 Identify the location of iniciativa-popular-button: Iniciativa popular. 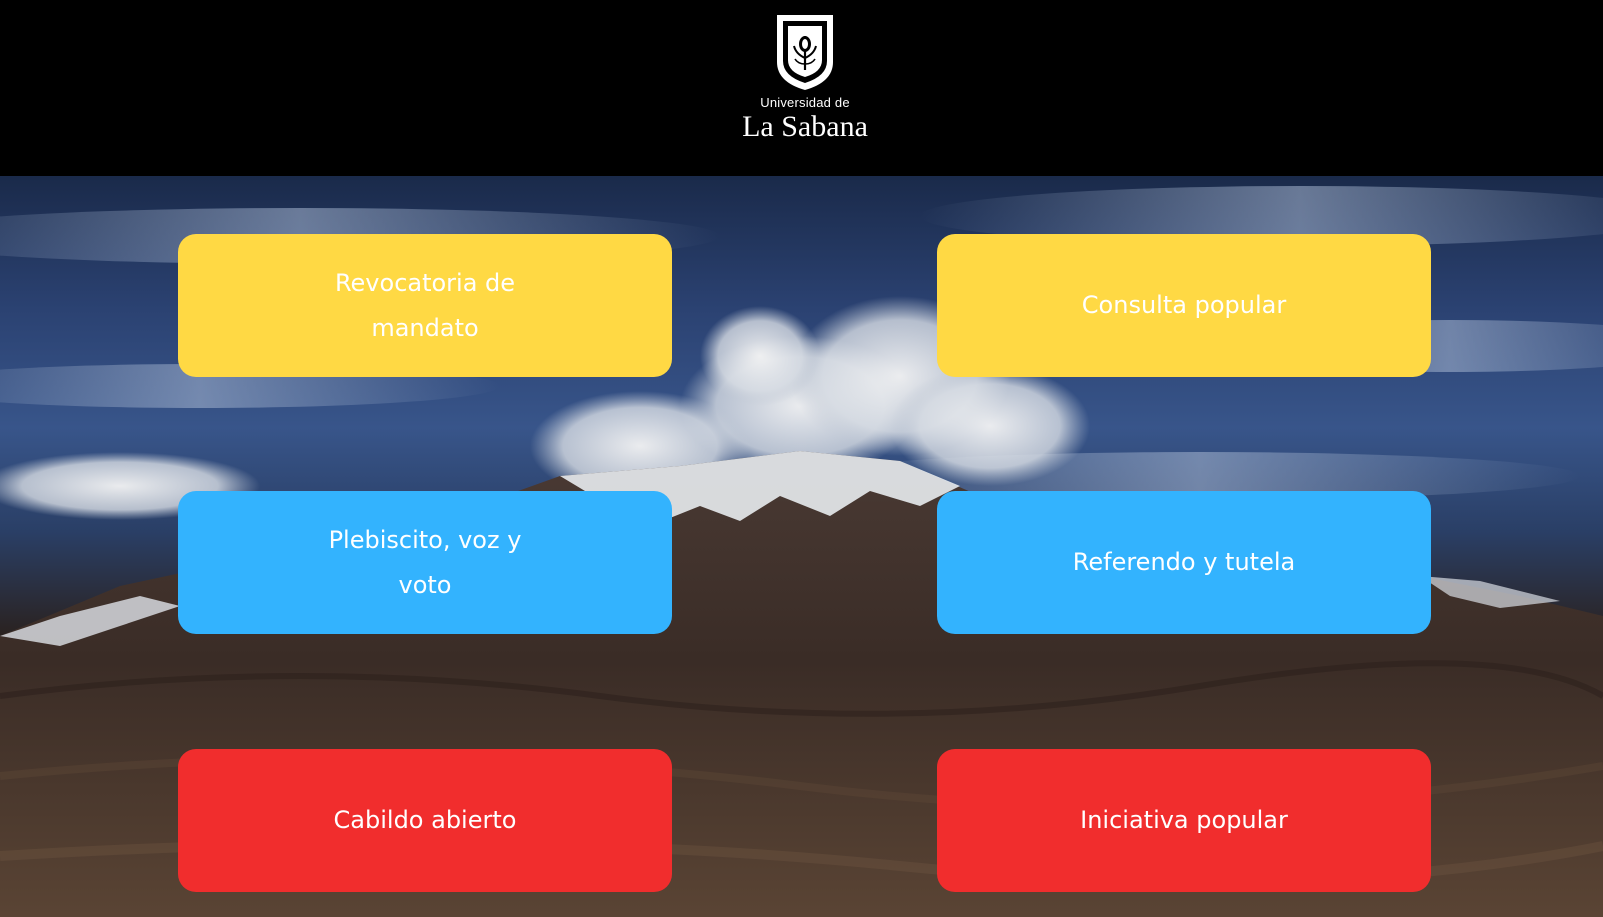
(1184, 820).